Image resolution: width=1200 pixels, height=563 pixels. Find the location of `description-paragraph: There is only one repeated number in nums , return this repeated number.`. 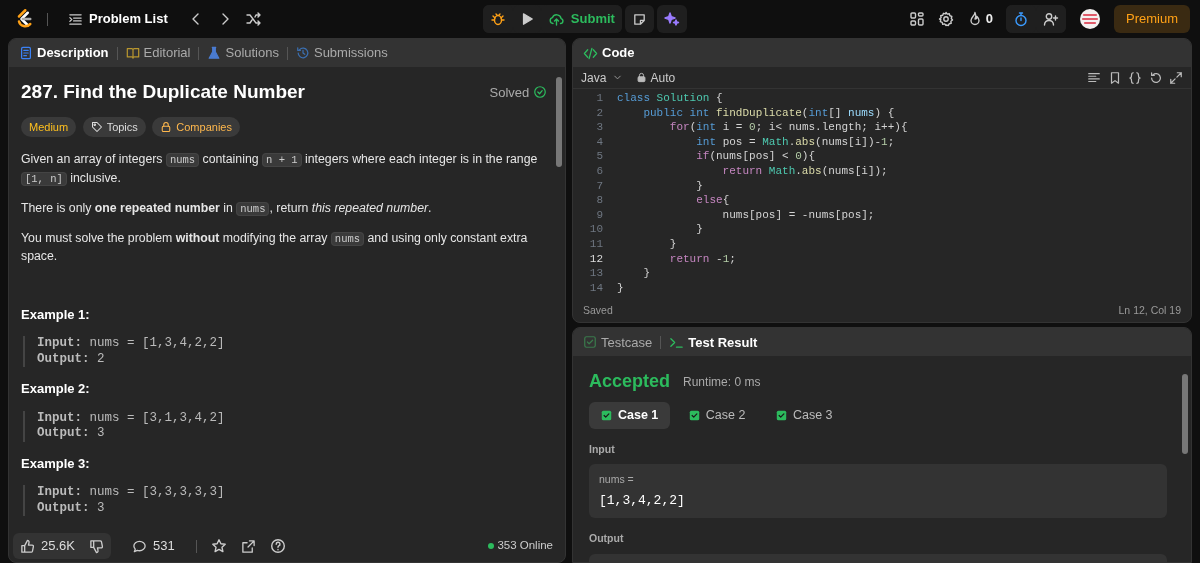

description-paragraph: There is only one repeated number in nums , return this repeated number. is located at coordinates (227, 208).